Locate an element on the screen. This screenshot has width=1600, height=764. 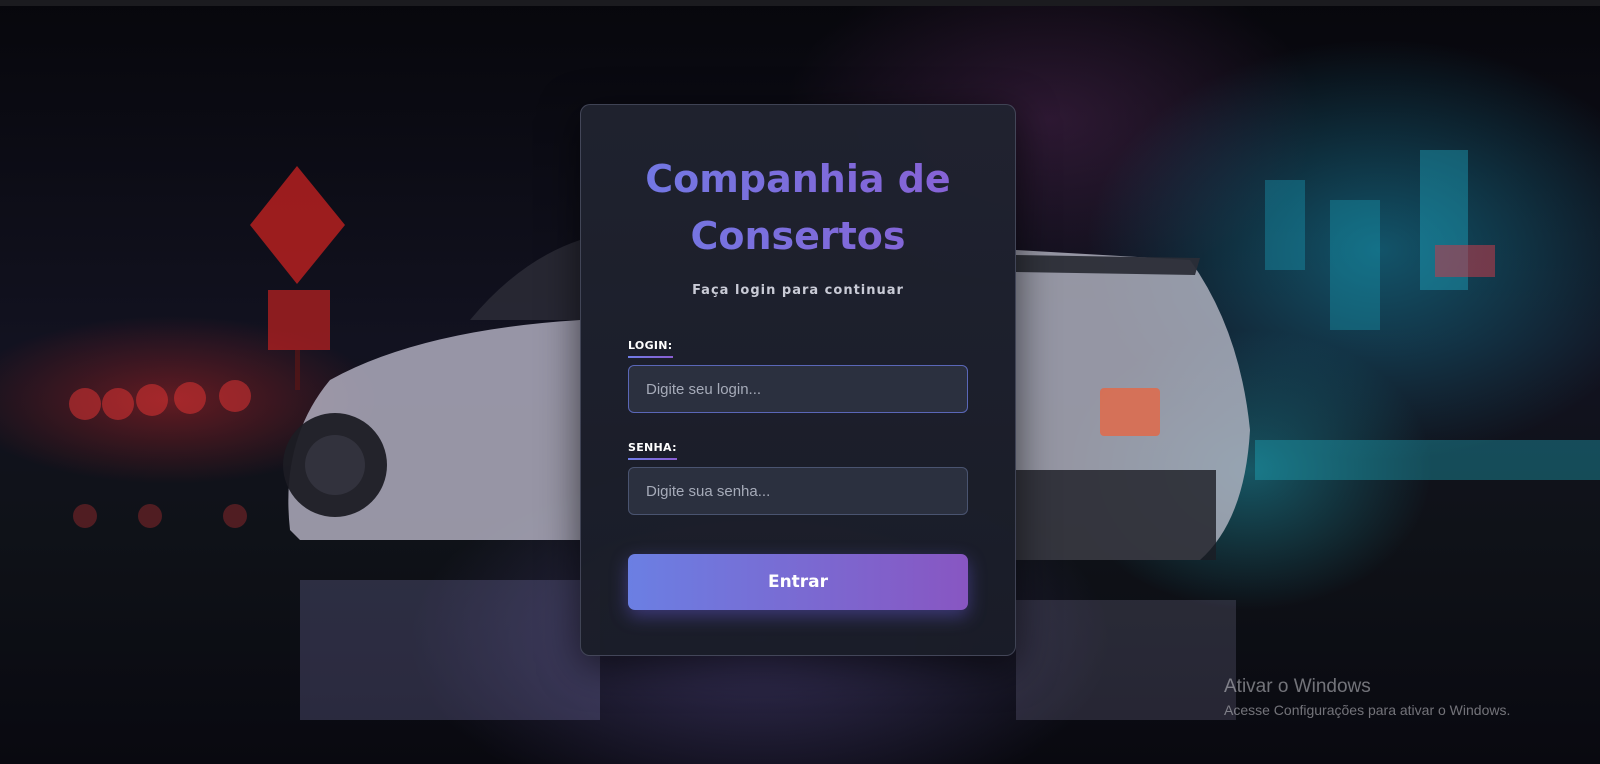
login-label: LOGIN: is located at coordinates (650, 348).